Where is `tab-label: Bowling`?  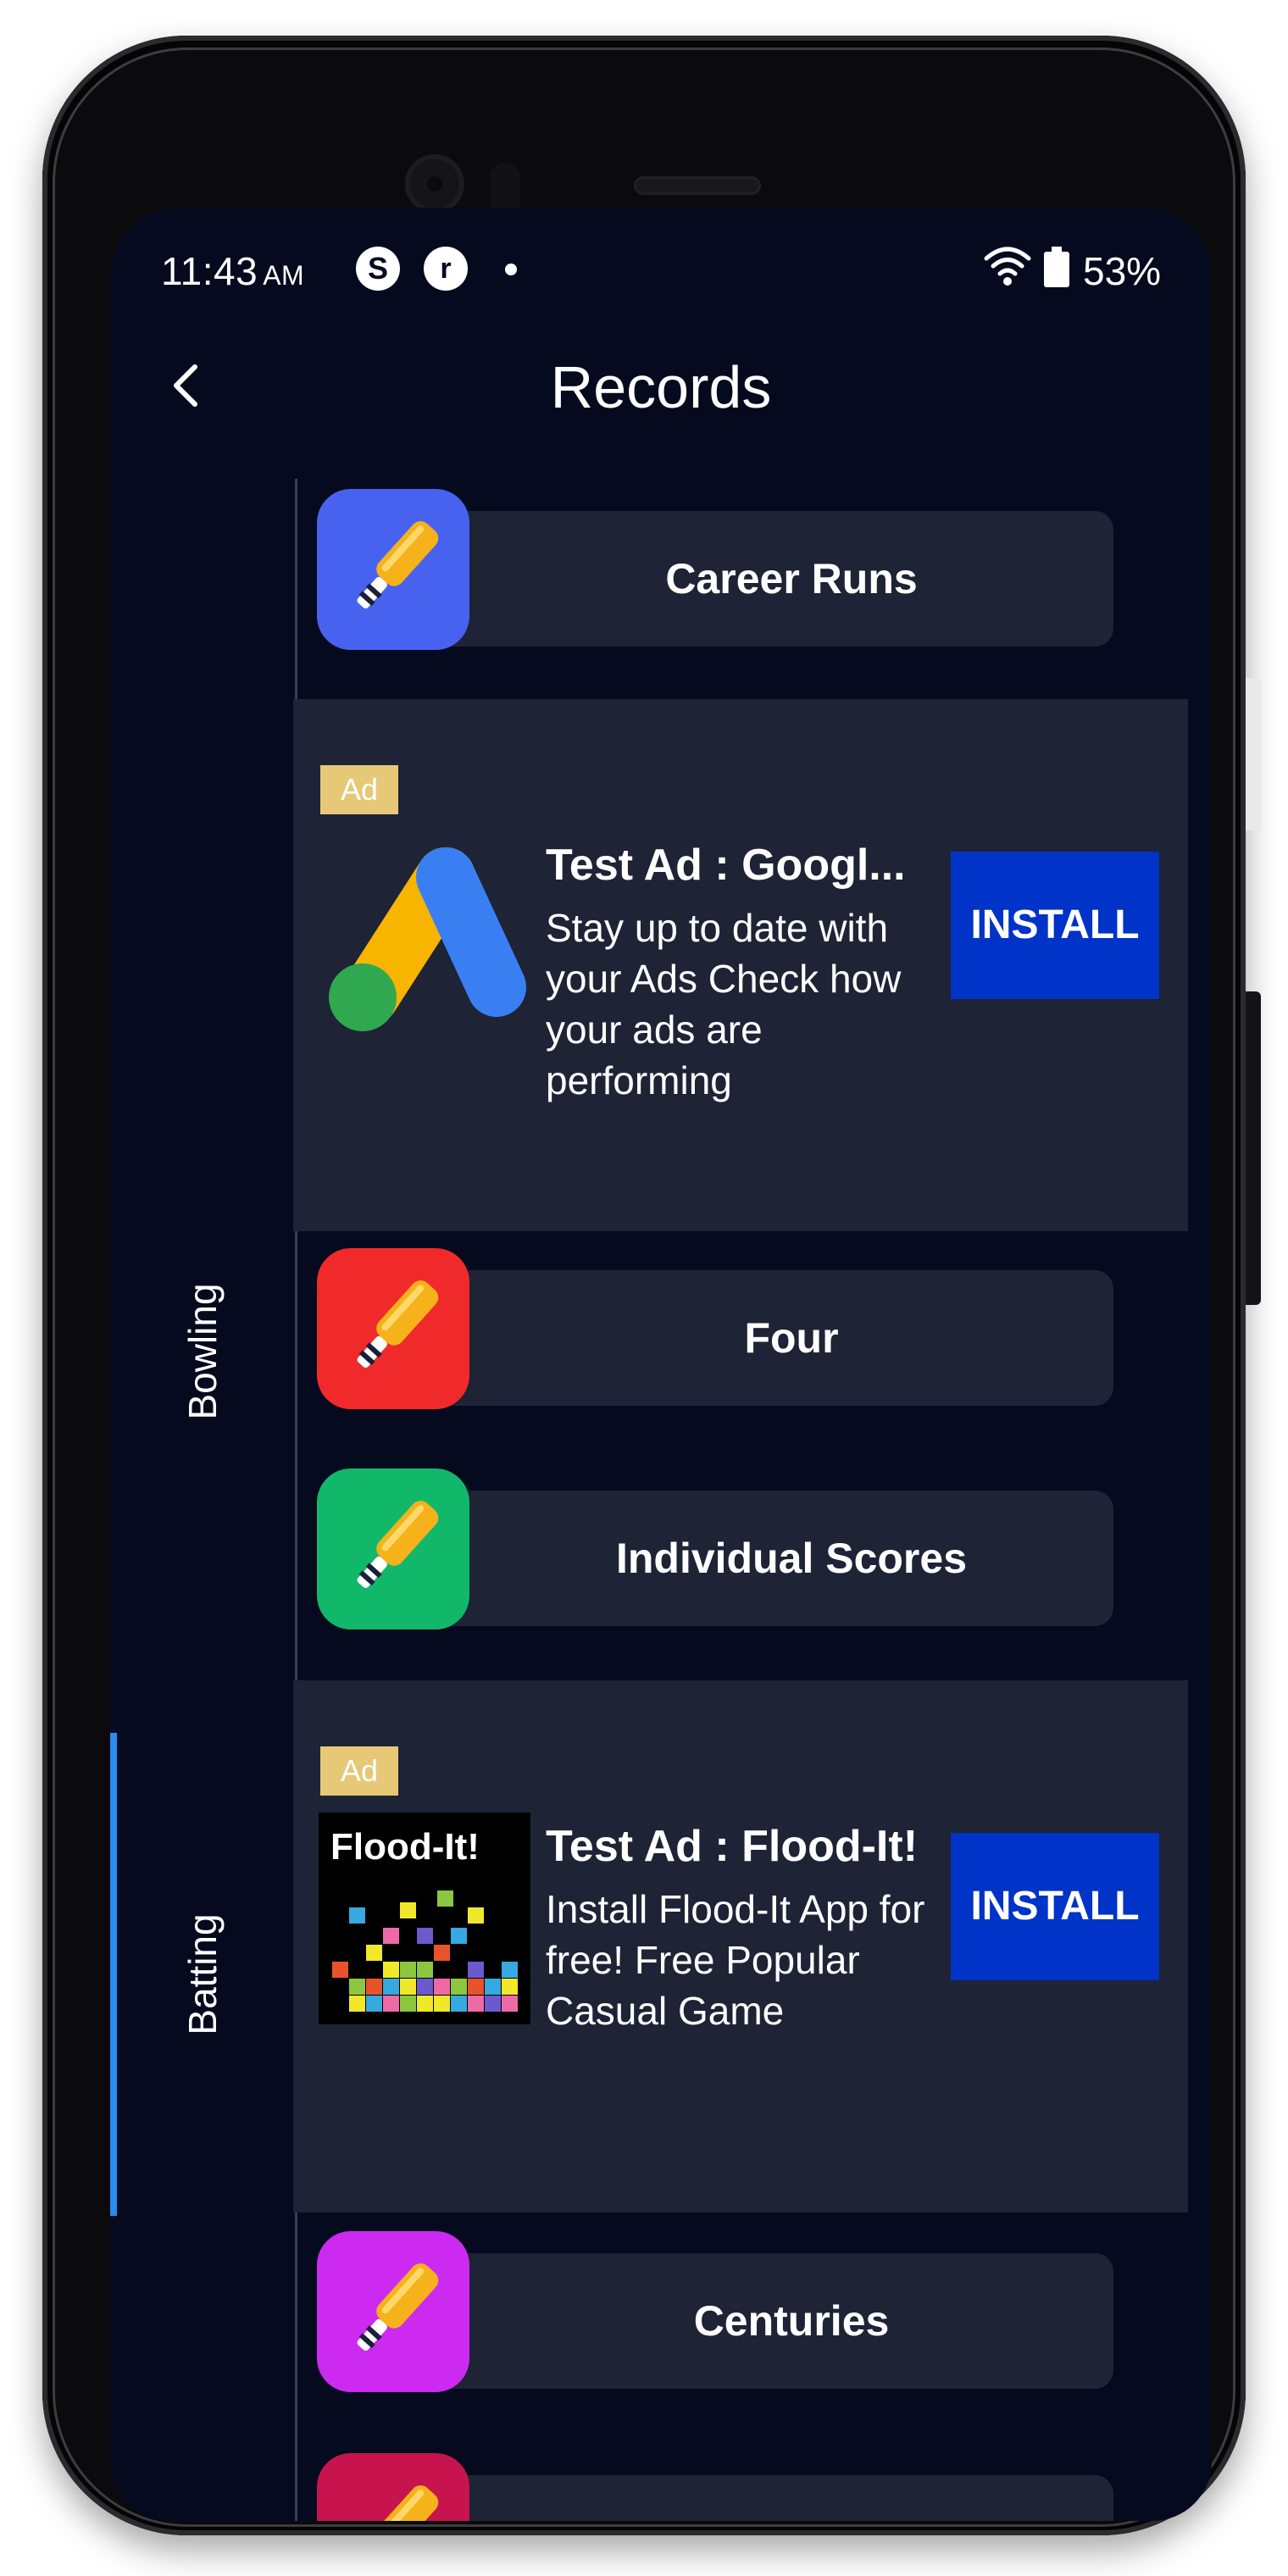 tab-label: Bowling is located at coordinates (202, 1351).